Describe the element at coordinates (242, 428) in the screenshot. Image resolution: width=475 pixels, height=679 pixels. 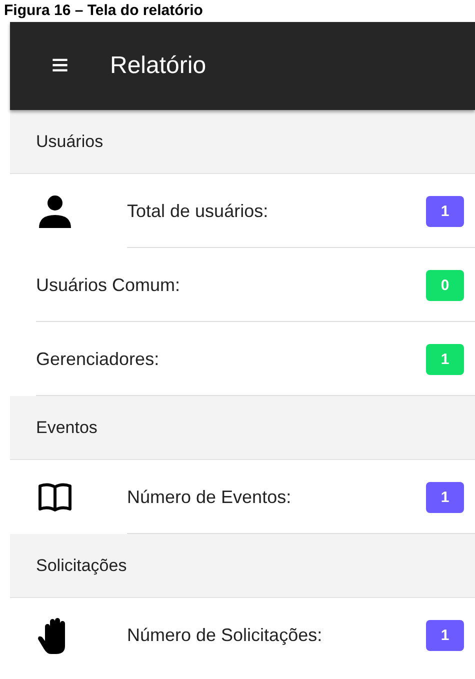
I see `section-header: Eventos` at that location.